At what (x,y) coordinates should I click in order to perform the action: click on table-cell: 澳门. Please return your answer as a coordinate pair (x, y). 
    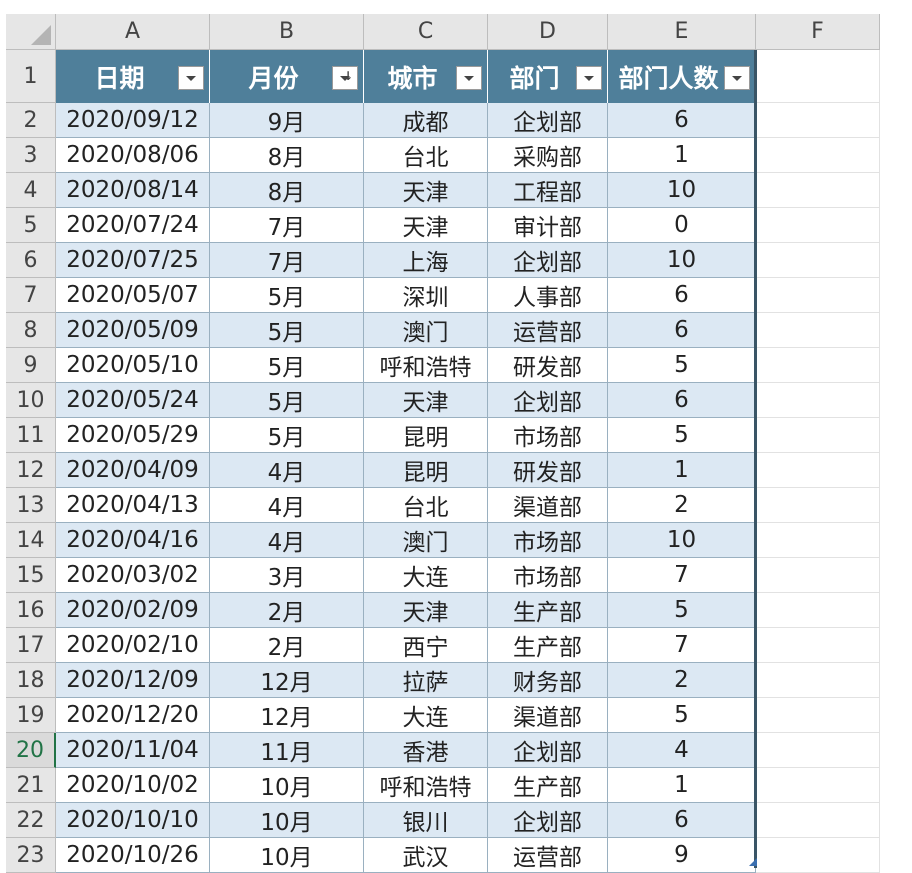
    Looking at the image, I should click on (426, 540).